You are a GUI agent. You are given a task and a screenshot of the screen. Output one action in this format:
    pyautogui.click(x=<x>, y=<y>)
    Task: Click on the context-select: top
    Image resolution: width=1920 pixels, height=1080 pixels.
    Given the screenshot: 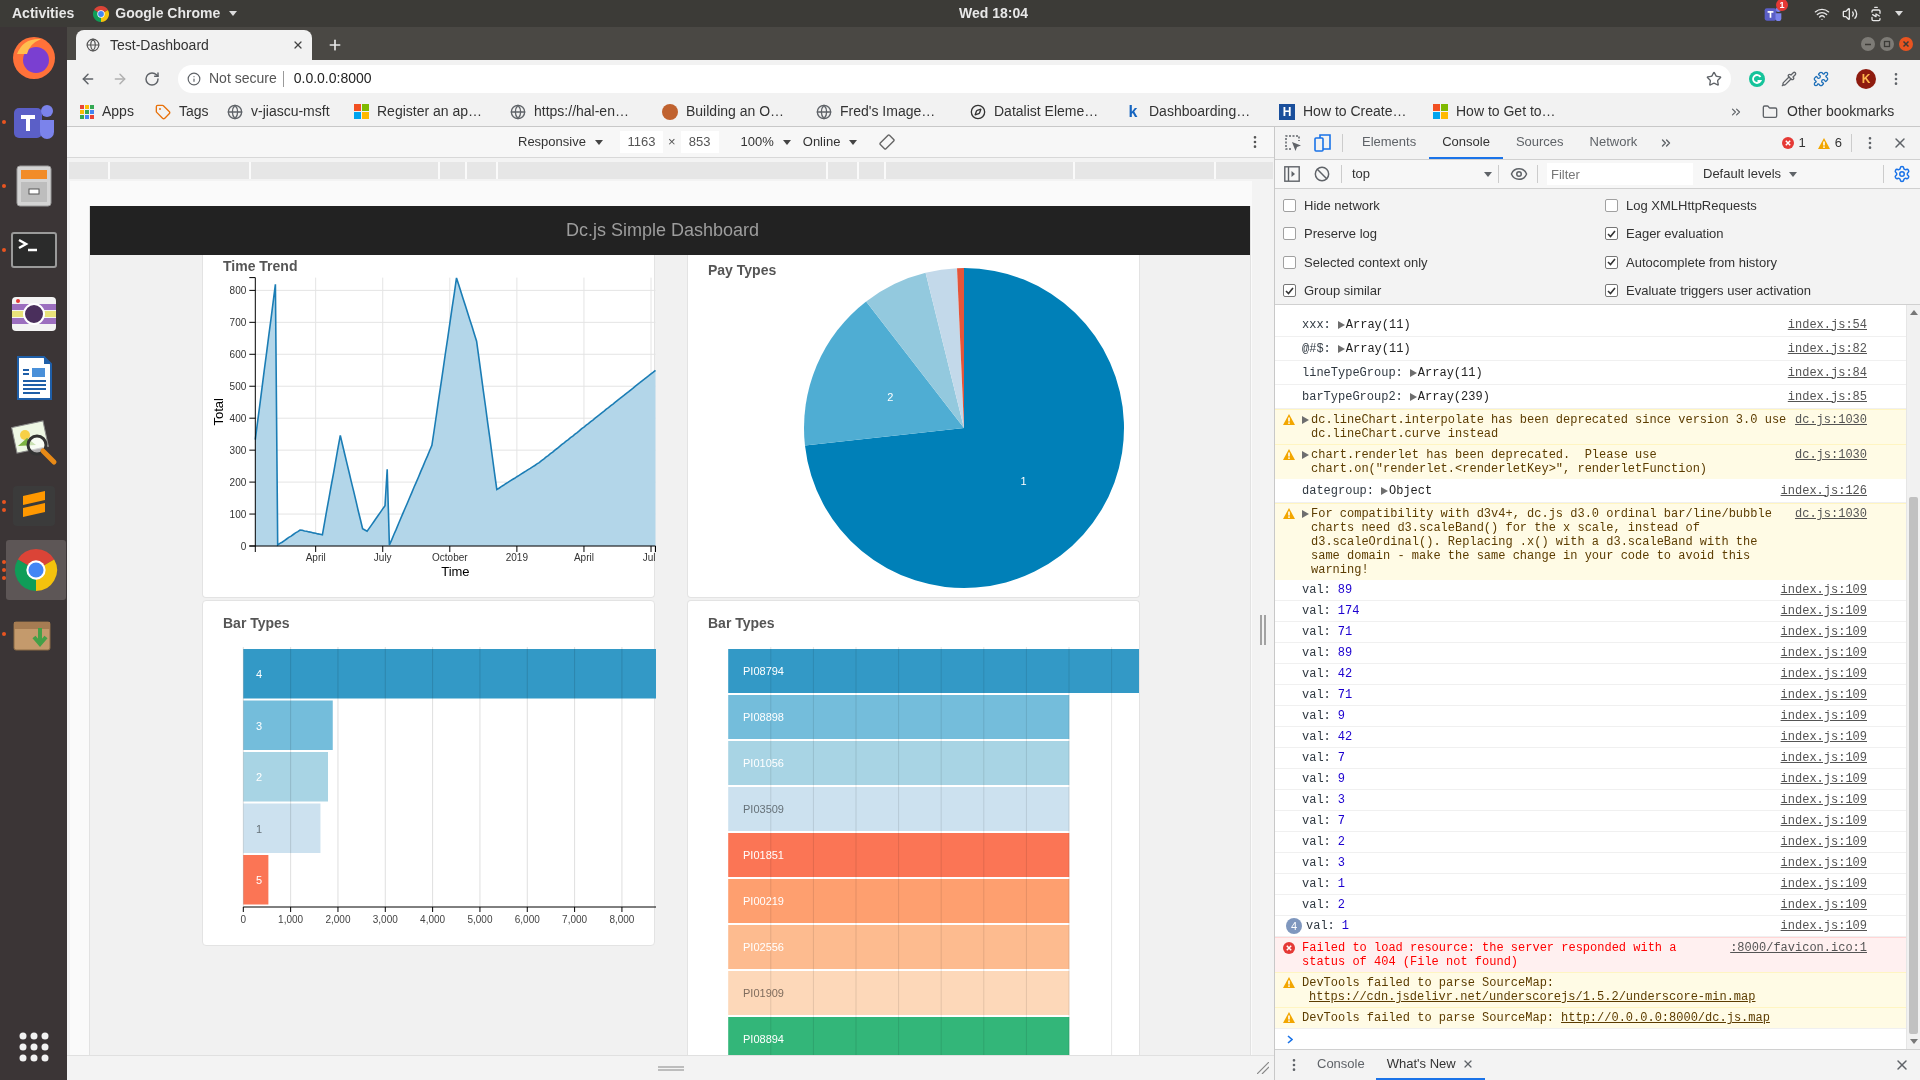 What is the action you would take?
    pyautogui.click(x=1423, y=174)
    